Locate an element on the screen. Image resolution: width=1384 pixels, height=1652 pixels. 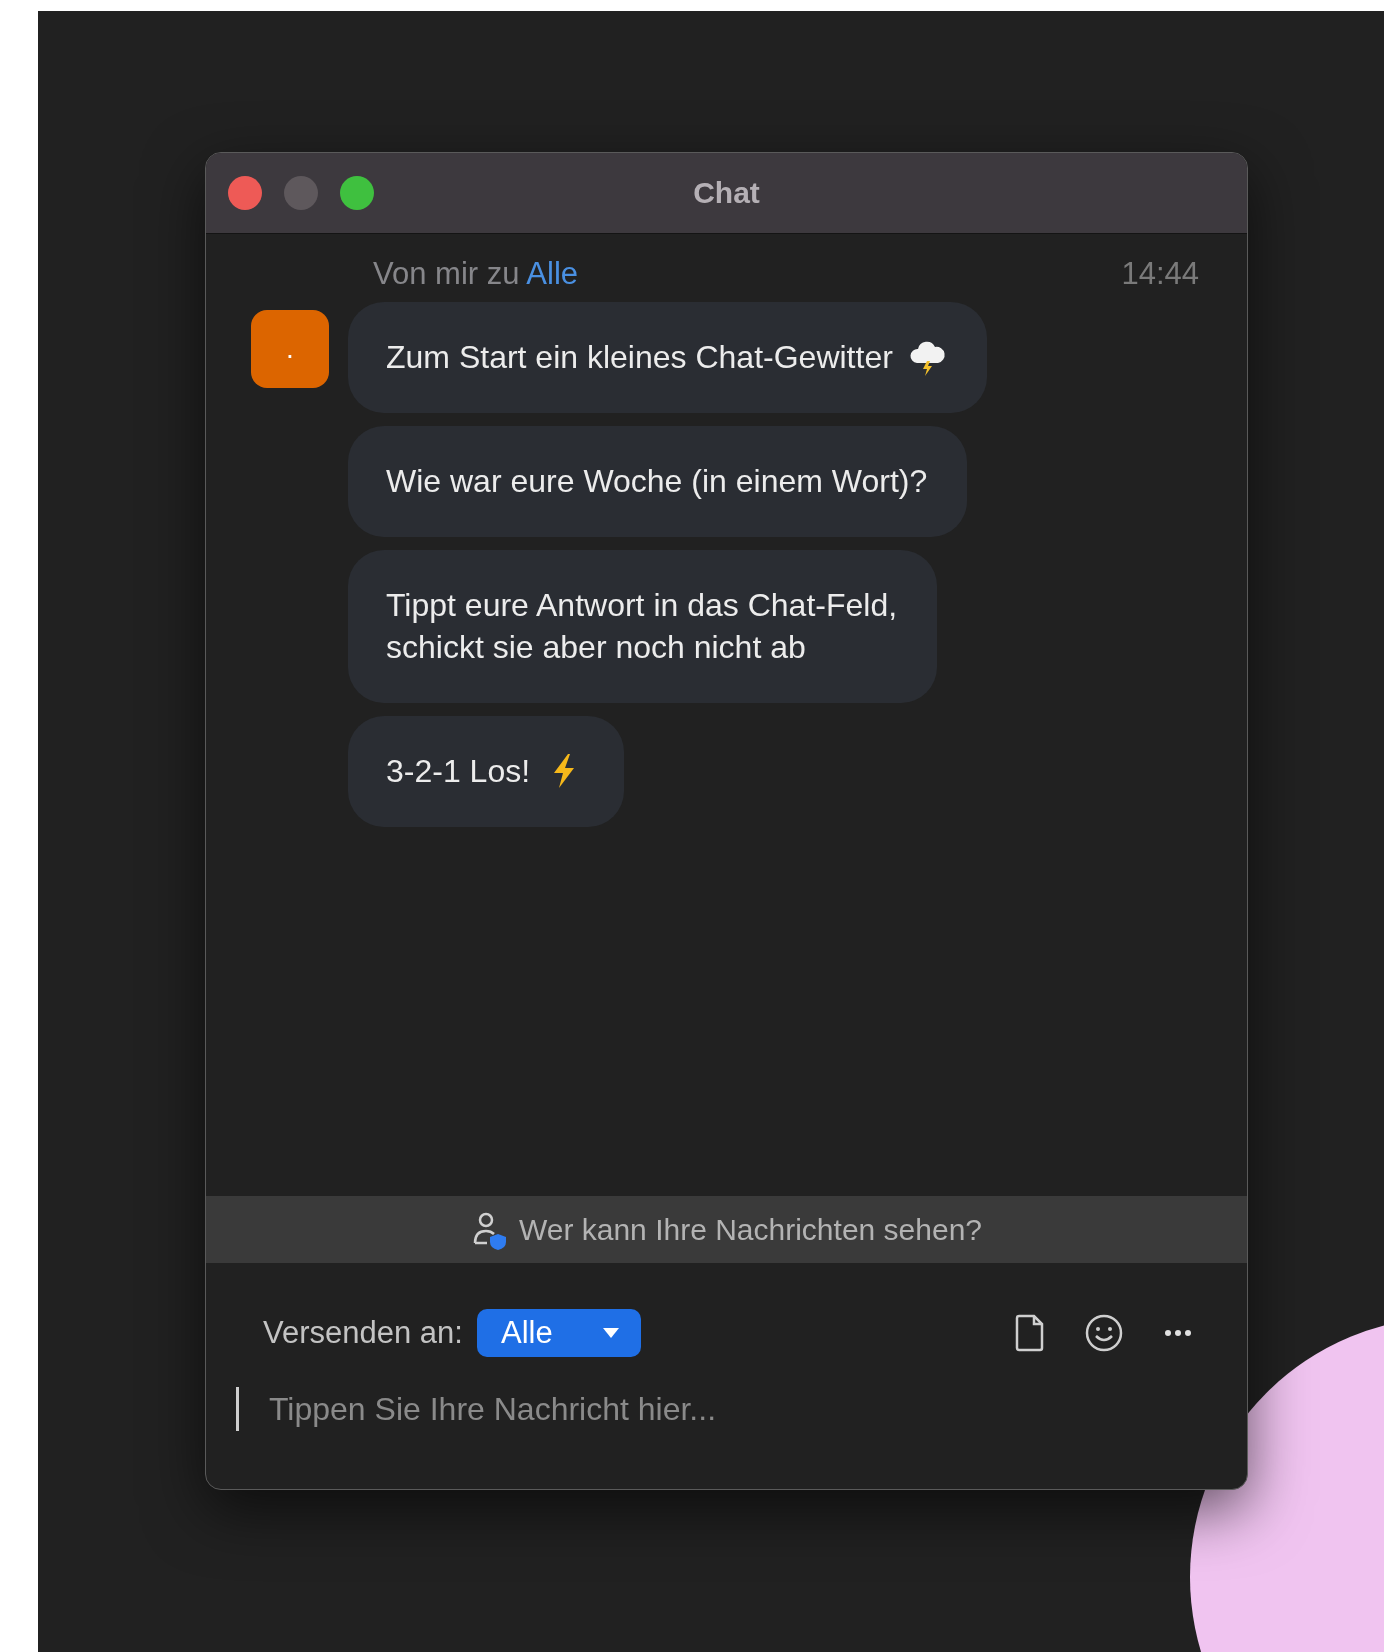
recipient-dropdown: Alle is located at coordinates (558, 1333).